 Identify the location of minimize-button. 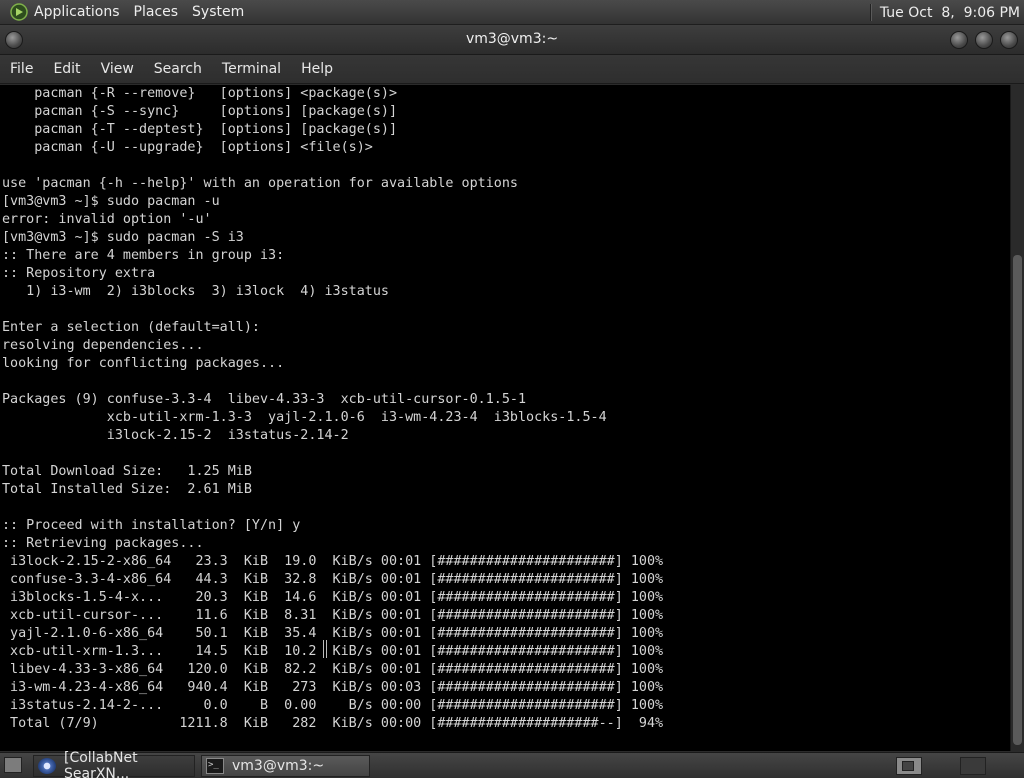
(959, 40).